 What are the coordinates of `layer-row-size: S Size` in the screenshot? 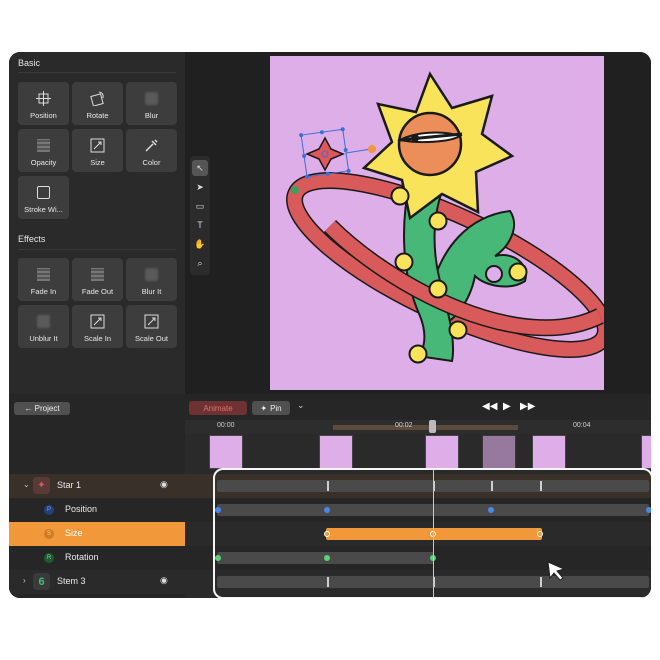 It's located at (330, 534).